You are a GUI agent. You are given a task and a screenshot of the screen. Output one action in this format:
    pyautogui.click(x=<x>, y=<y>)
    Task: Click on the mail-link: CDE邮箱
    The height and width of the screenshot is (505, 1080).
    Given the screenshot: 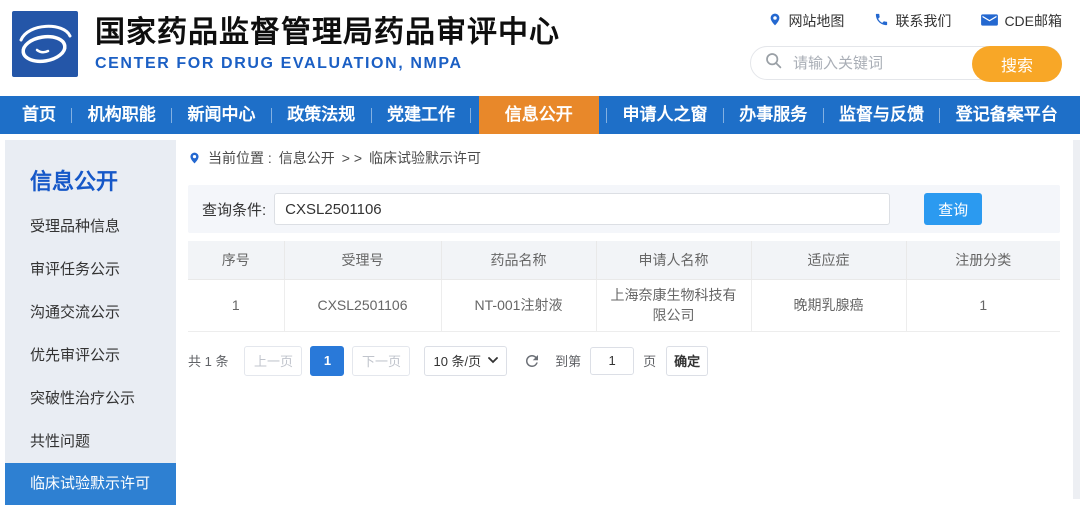 What is the action you would take?
    pyautogui.click(x=1021, y=21)
    